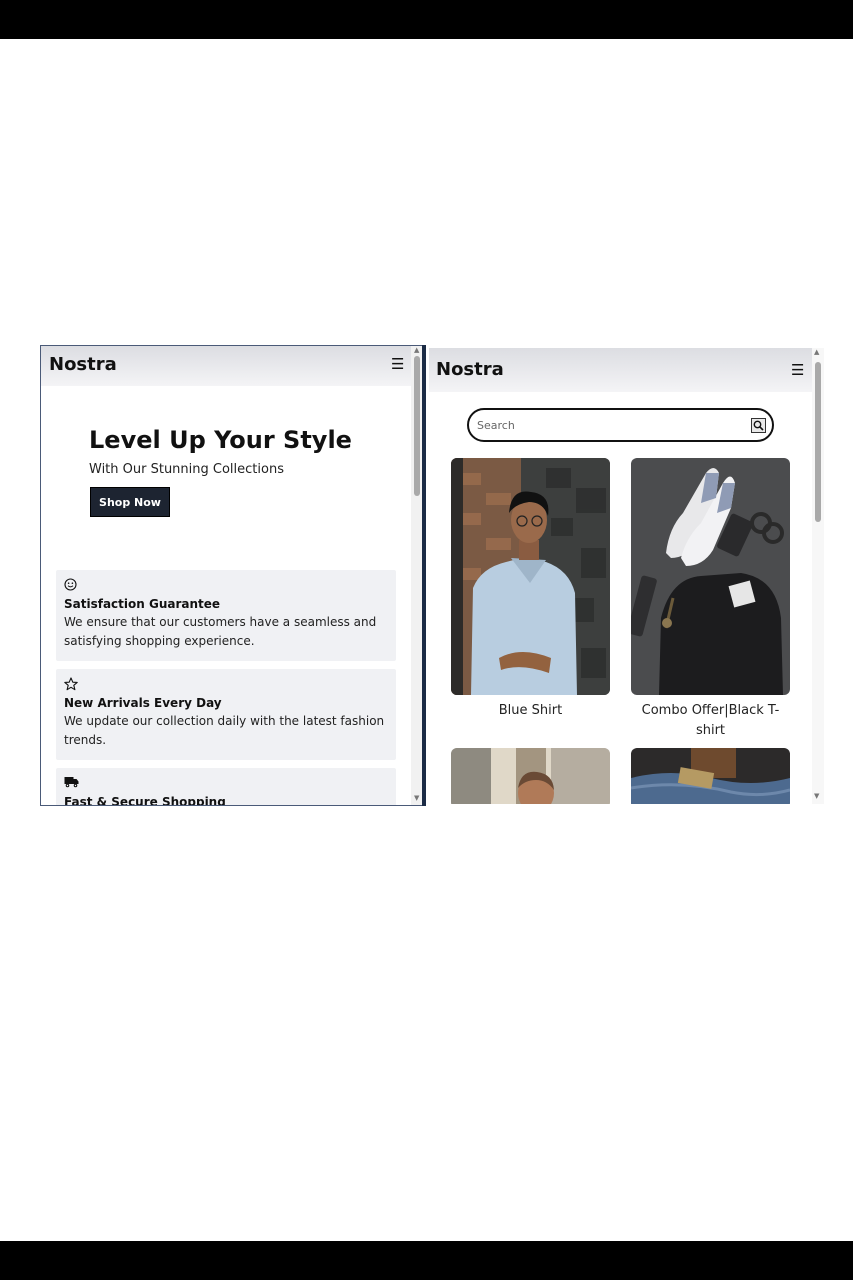 This screenshot has width=853, height=1280. What do you see at coordinates (130, 502) in the screenshot?
I see `shop-now-button: Shop Now` at bounding box center [130, 502].